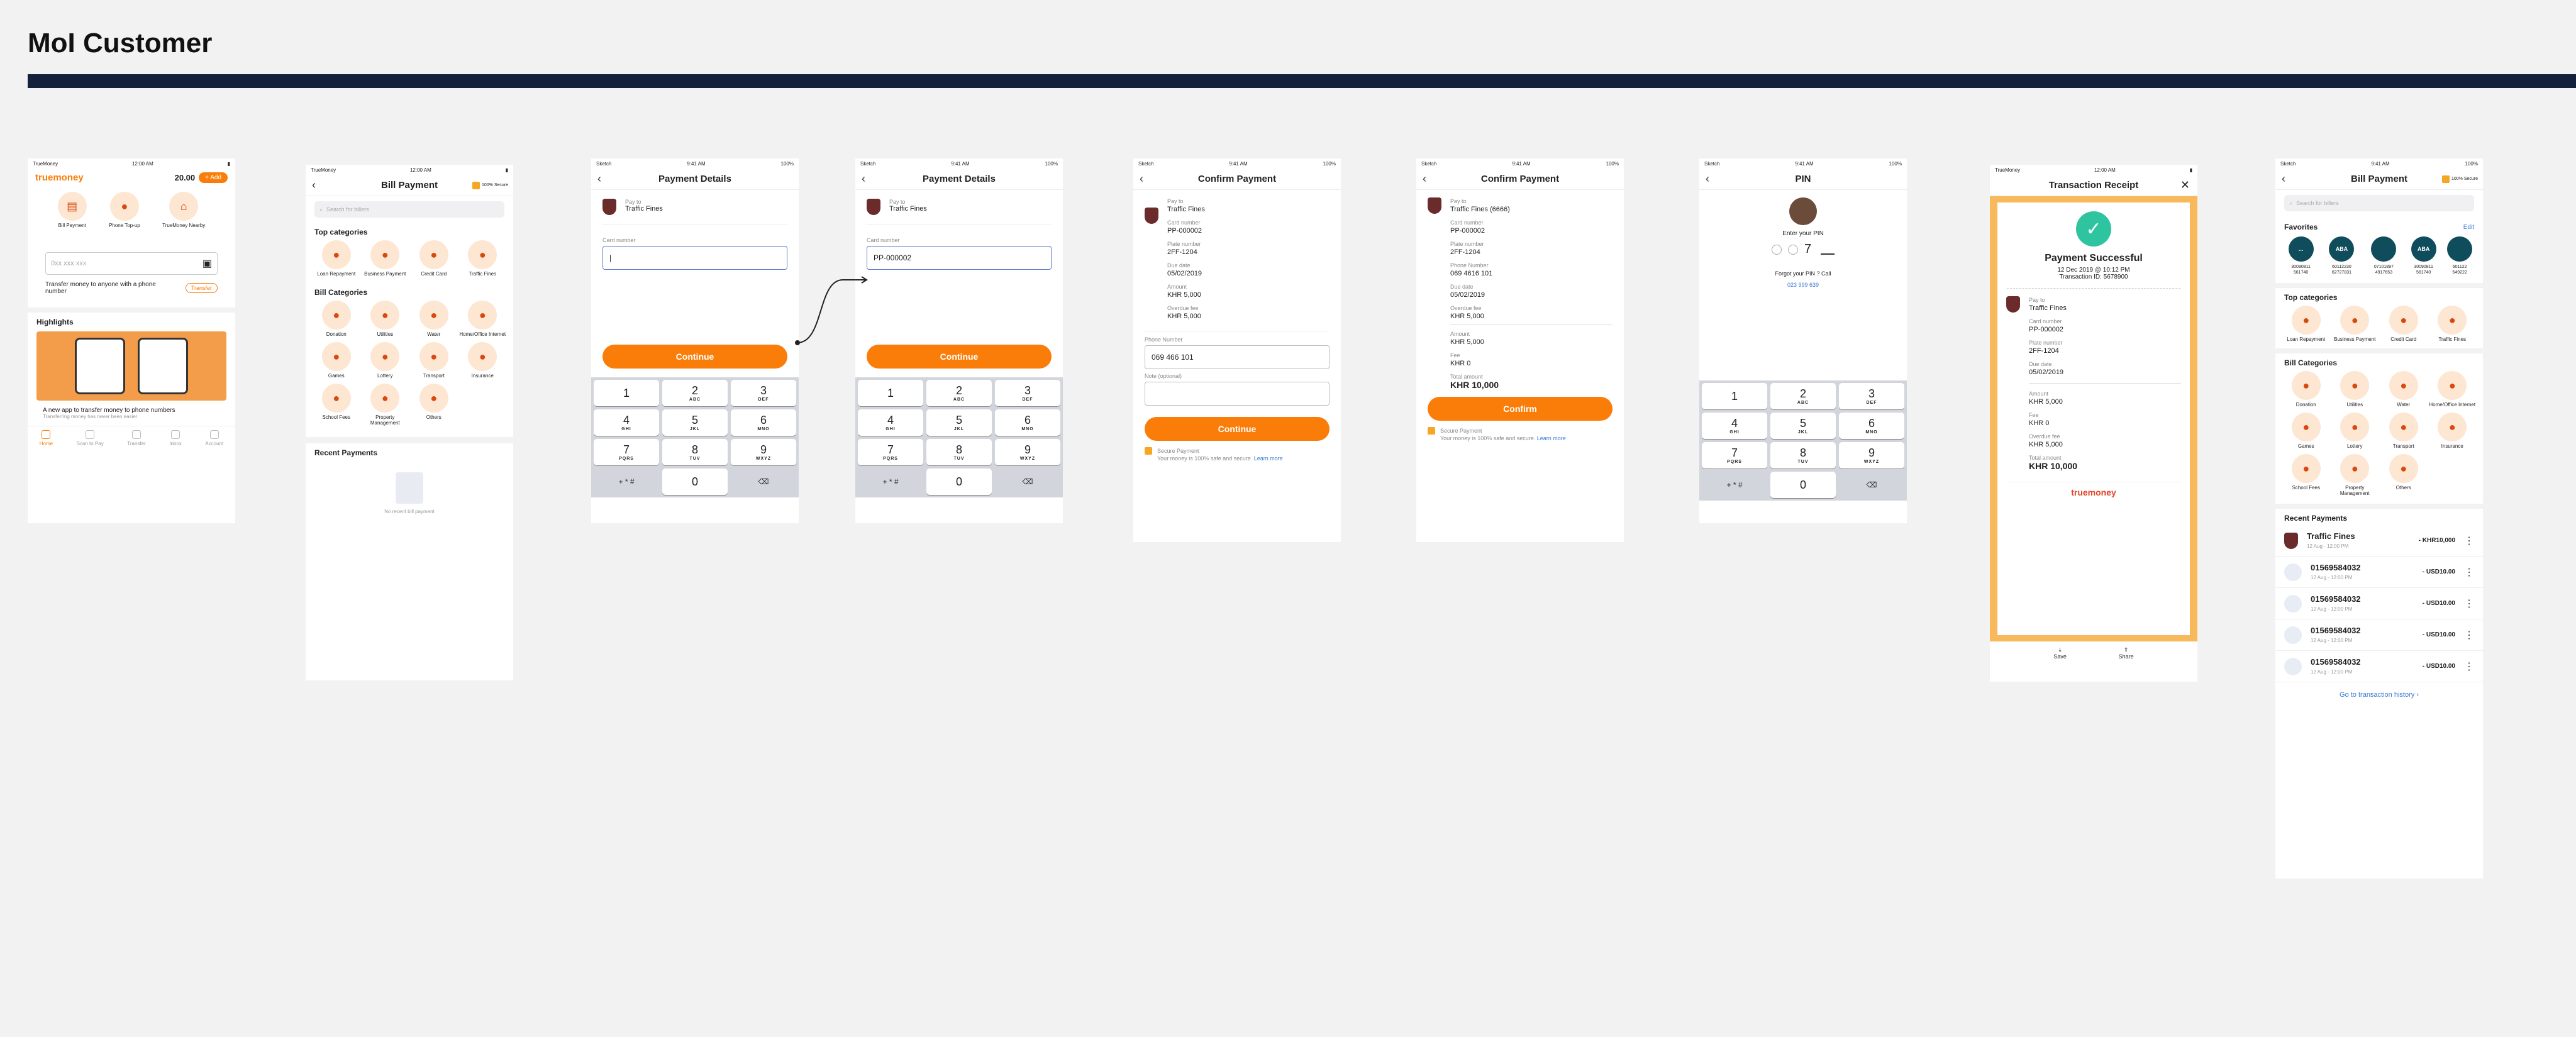 This screenshot has height=1037, width=2576. Describe the element at coordinates (2093, 492) in the screenshot. I see `brand-logo: truemoney` at that location.